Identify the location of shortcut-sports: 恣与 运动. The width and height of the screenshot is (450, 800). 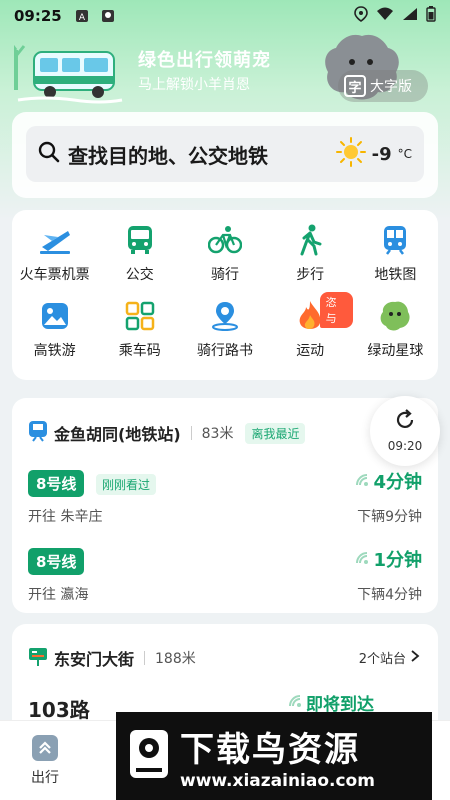
(310, 326).